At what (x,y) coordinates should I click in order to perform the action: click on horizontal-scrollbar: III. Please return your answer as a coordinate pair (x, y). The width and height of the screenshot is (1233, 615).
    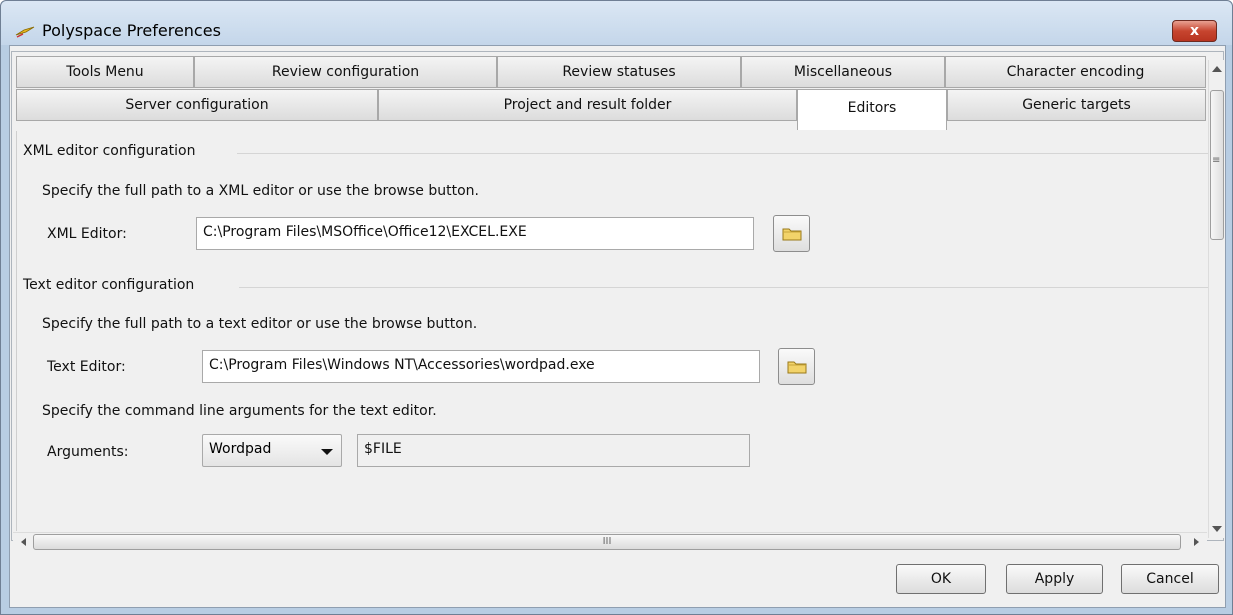
    Looking at the image, I should click on (610, 541).